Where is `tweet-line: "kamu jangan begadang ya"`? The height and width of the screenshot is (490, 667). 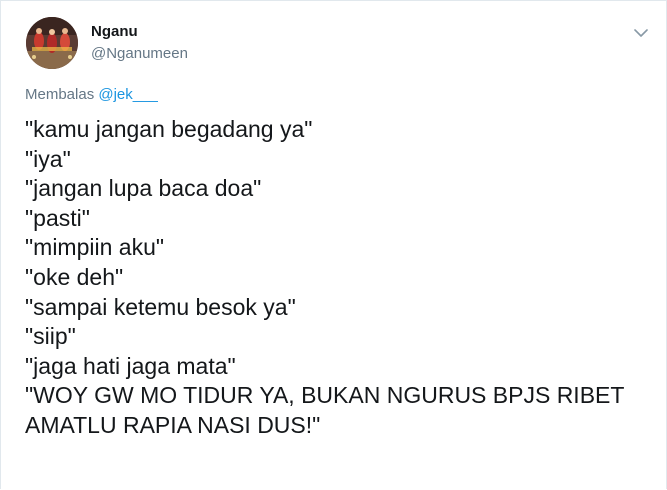
tweet-line: "kamu jangan begadang ya" is located at coordinates (169, 129).